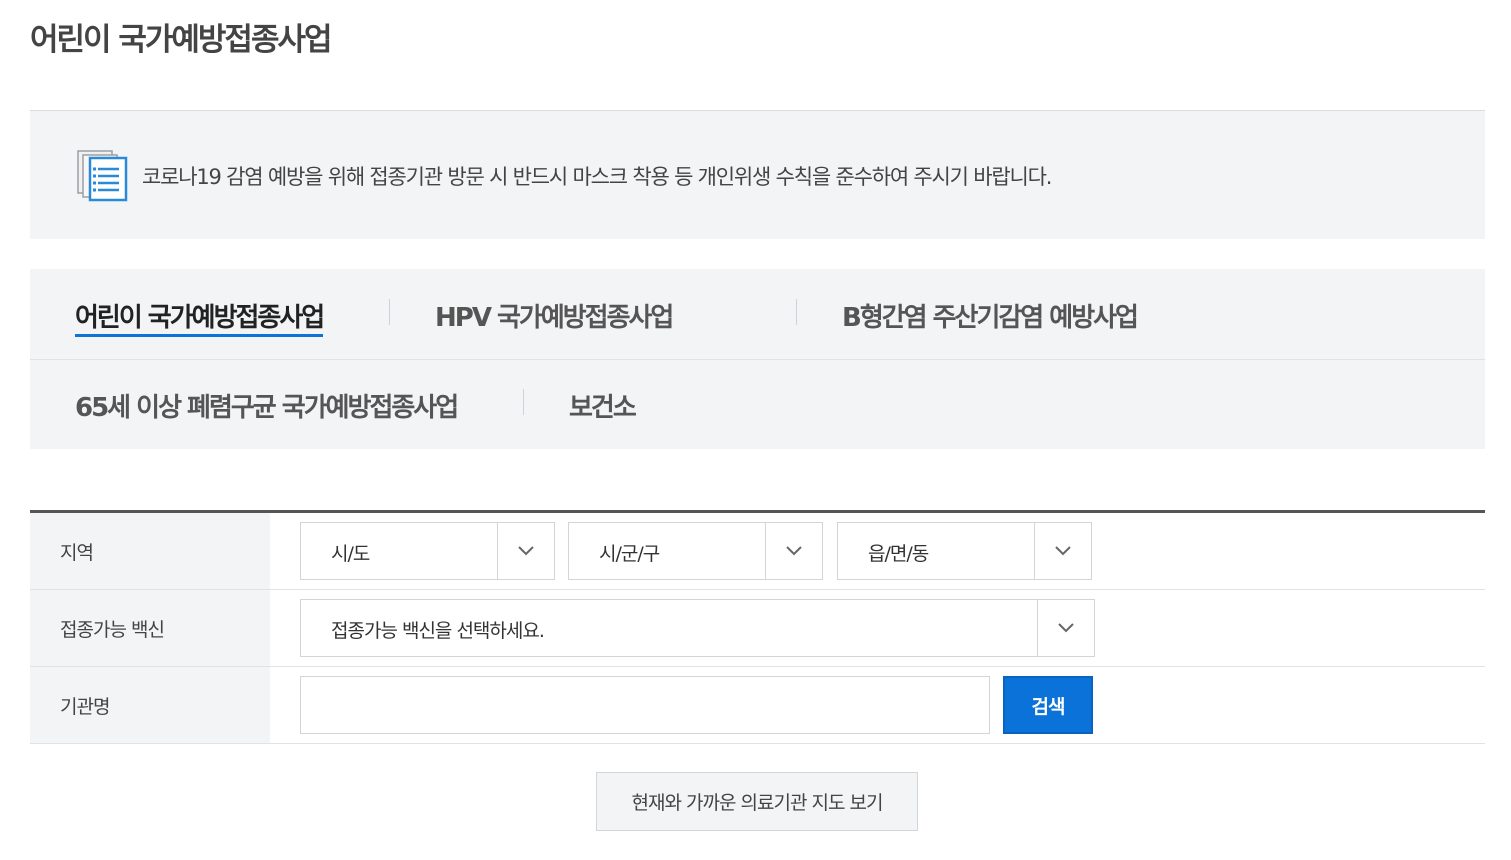  What do you see at coordinates (629, 554) in the screenshot?
I see `sigungu-select-value: 시/군/구` at bounding box center [629, 554].